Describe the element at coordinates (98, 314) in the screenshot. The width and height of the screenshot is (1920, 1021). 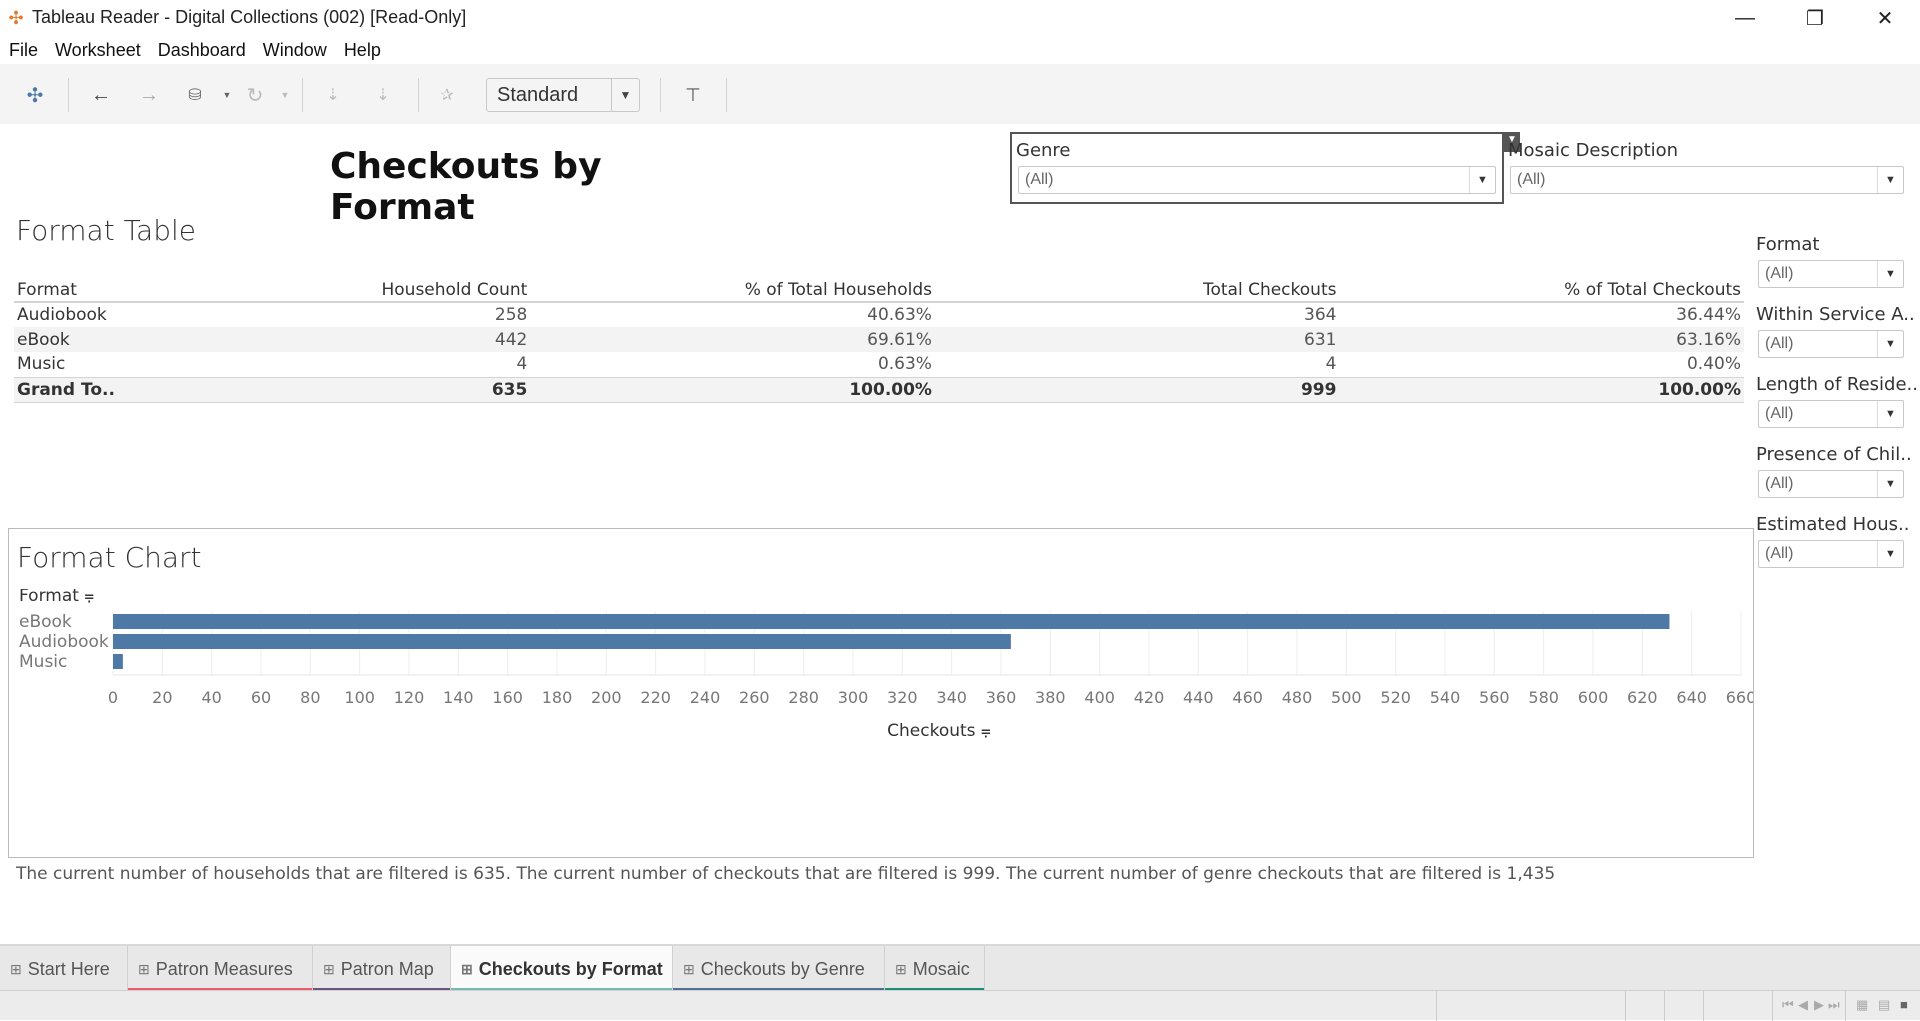
I see `table-cell: Audiobook` at that location.